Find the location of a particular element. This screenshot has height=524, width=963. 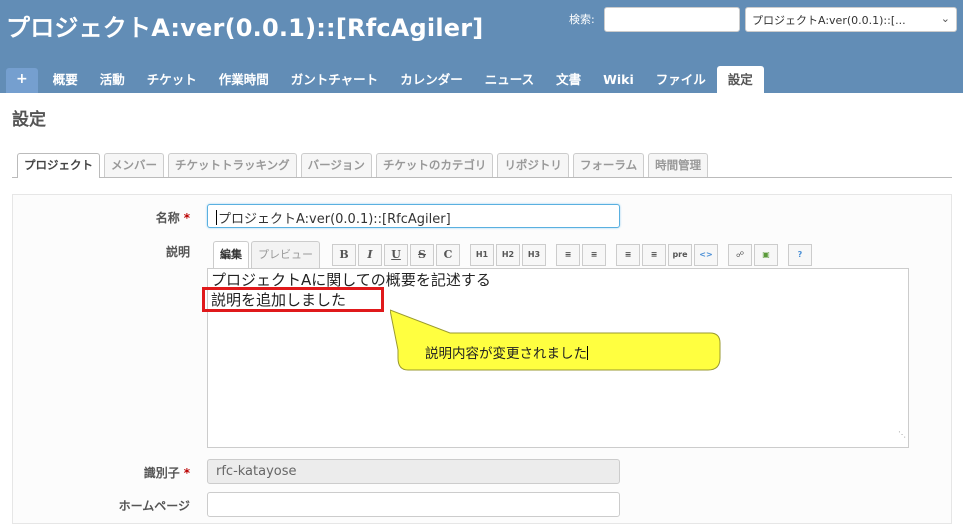

highlight-box is located at coordinates (293, 299).